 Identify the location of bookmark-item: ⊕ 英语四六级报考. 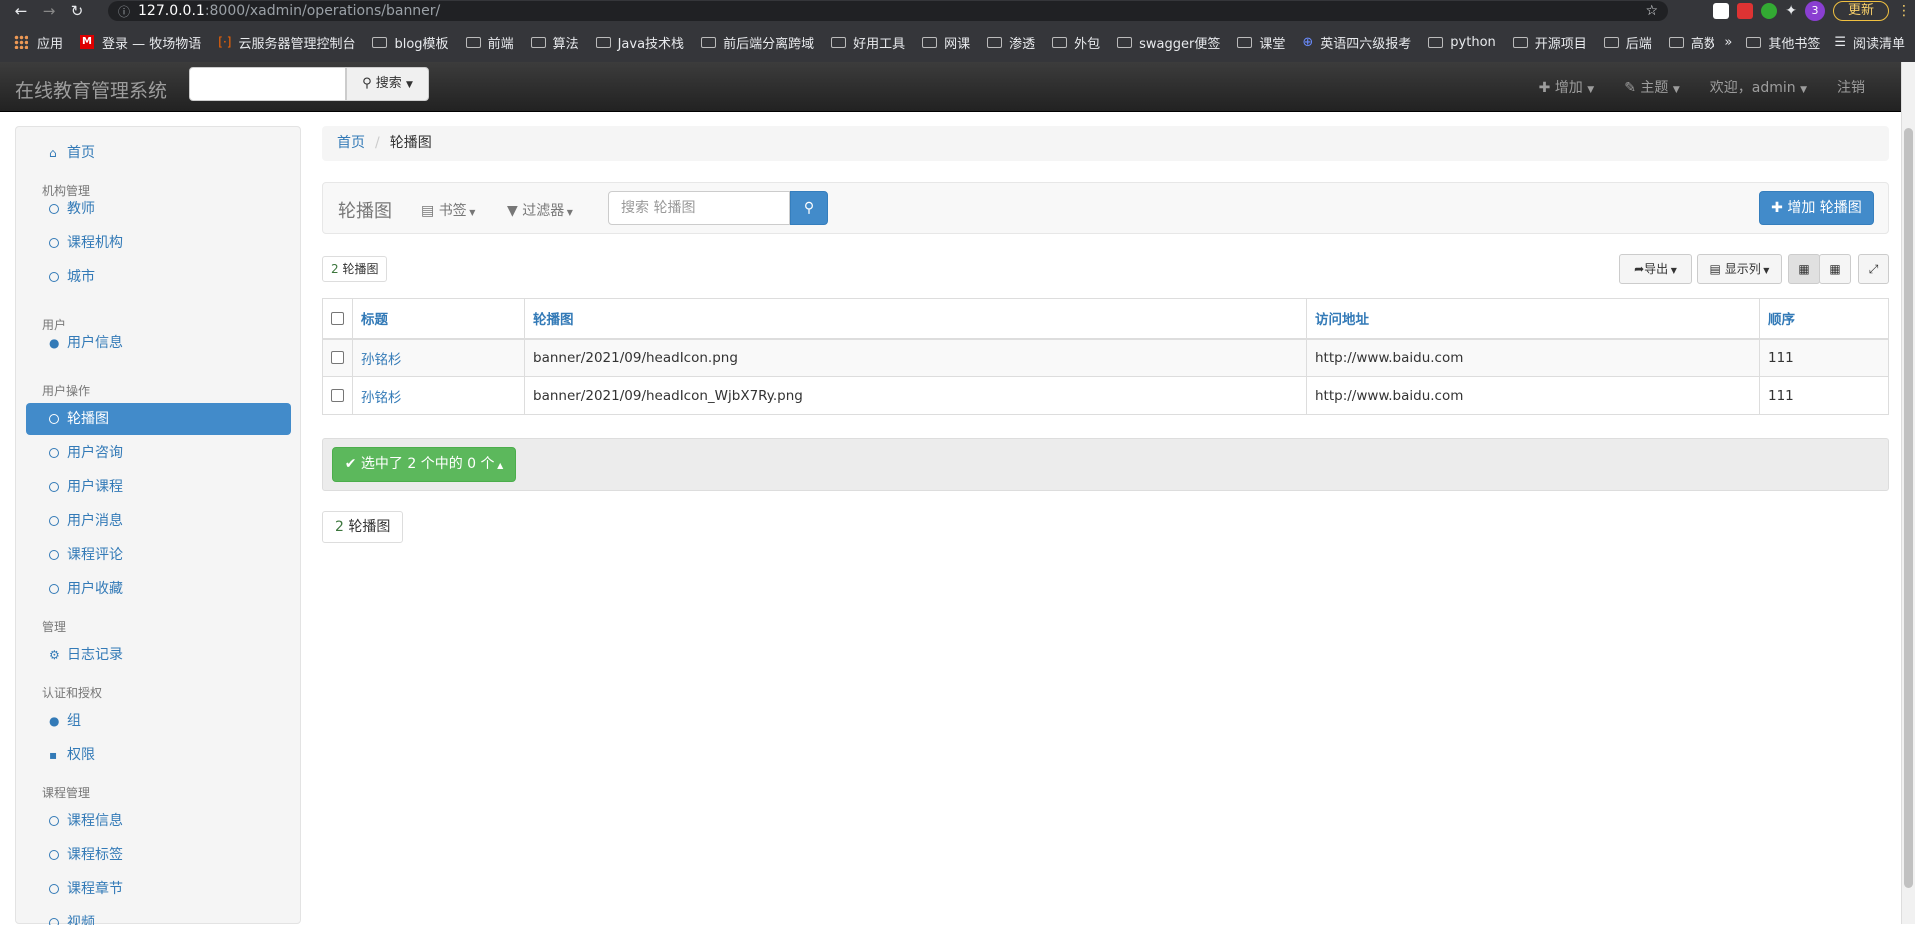
(1356, 42).